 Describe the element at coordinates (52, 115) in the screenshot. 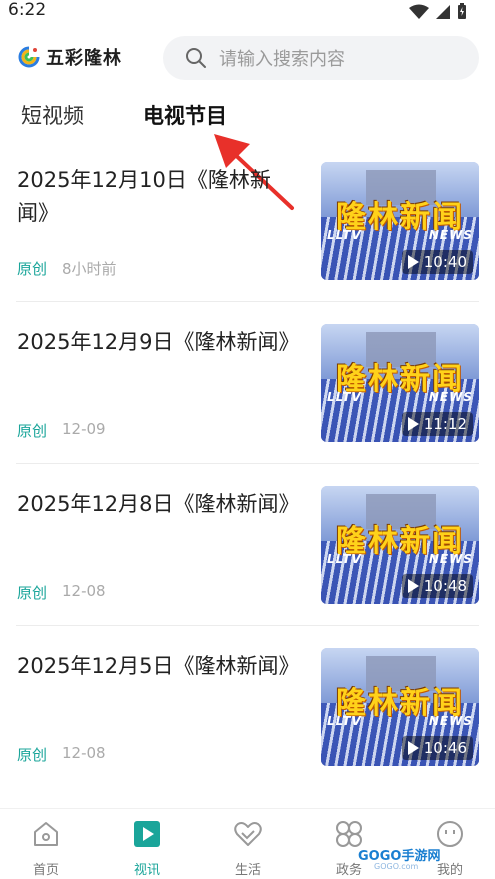

I see `tab-short-video: 短视频` at that location.